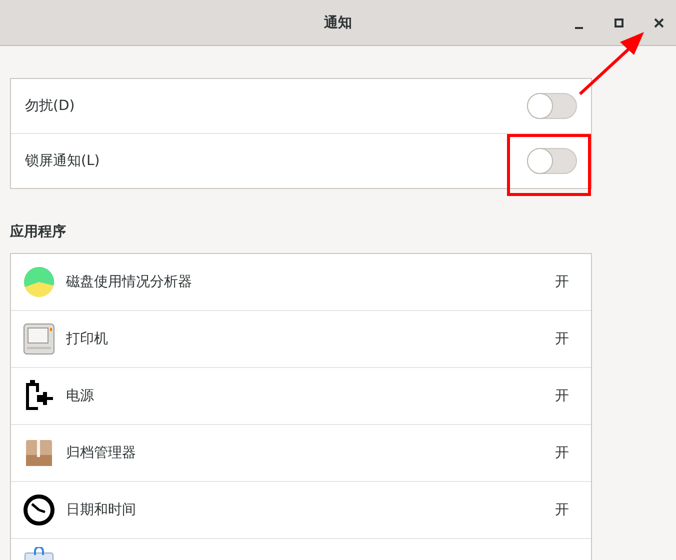  What do you see at coordinates (80, 396) in the screenshot?
I see `app-name: 电源` at bounding box center [80, 396].